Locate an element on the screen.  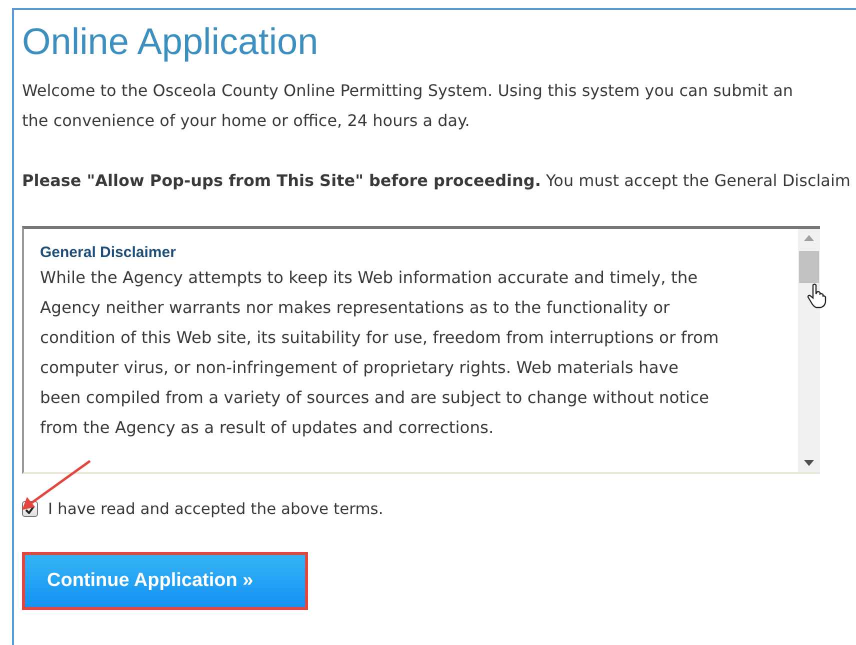
checkmark-icon is located at coordinates (30, 509).